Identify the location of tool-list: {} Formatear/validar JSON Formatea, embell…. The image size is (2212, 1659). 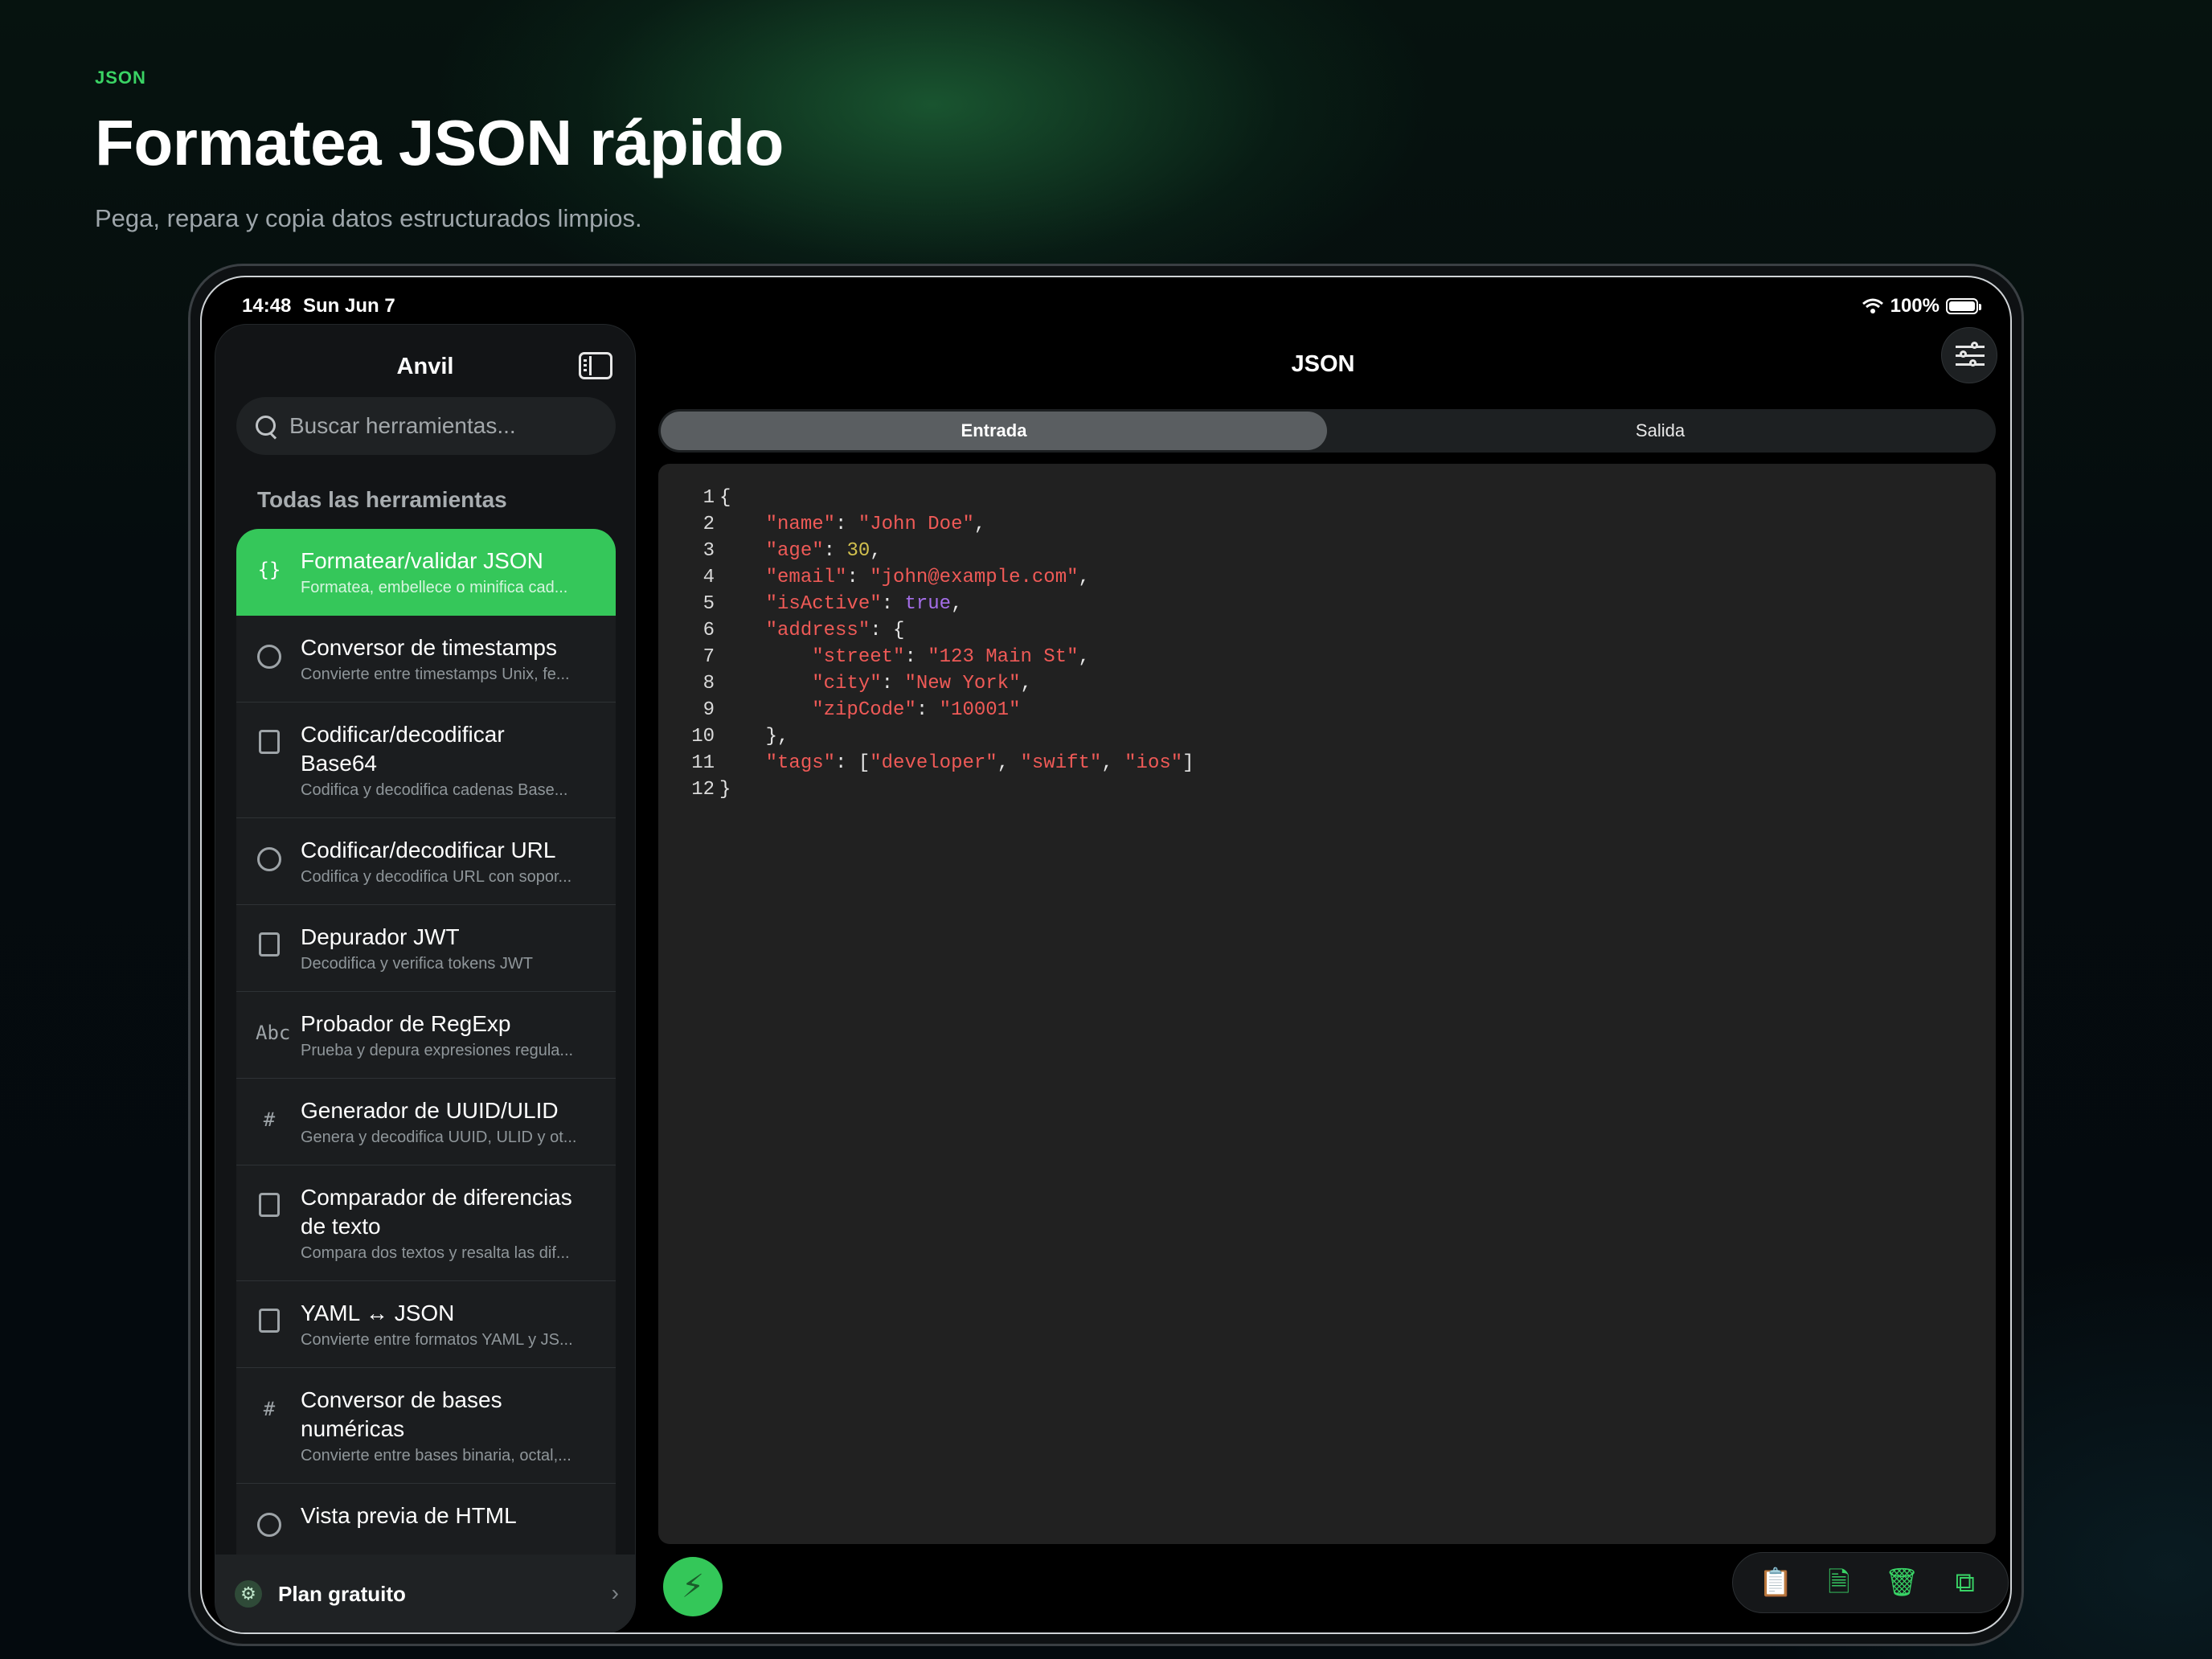
(426, 1050).